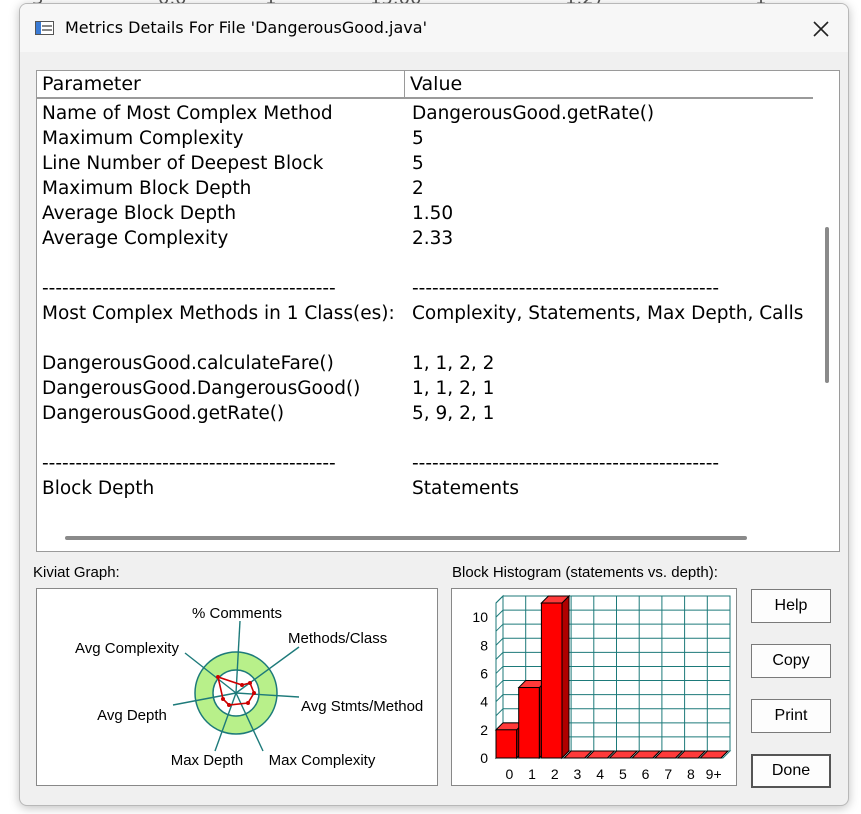 The width and height of the screenshot is (861, 814). I want to click on histogram-x-tick-label: 0, so click(509, 774).